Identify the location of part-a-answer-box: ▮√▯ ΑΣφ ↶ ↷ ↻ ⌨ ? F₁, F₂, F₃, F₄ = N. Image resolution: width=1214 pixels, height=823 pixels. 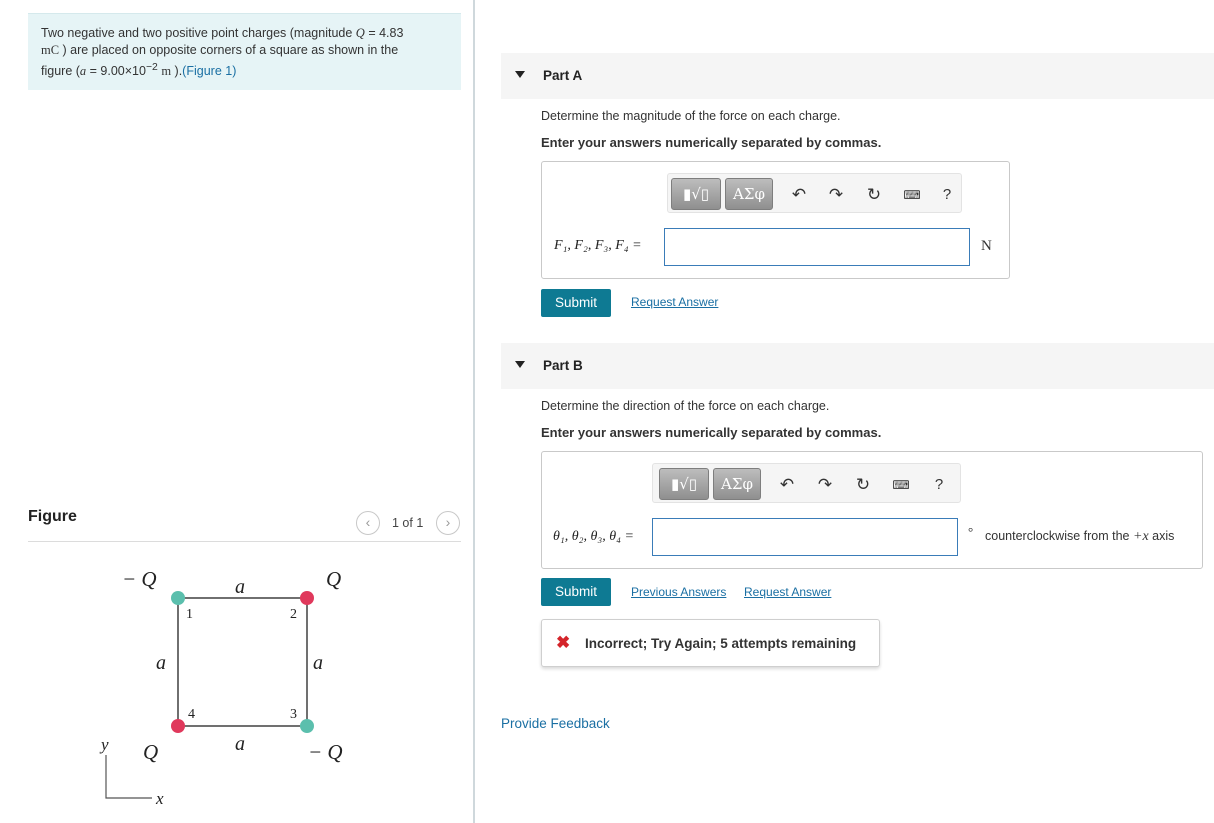
(775, 220).